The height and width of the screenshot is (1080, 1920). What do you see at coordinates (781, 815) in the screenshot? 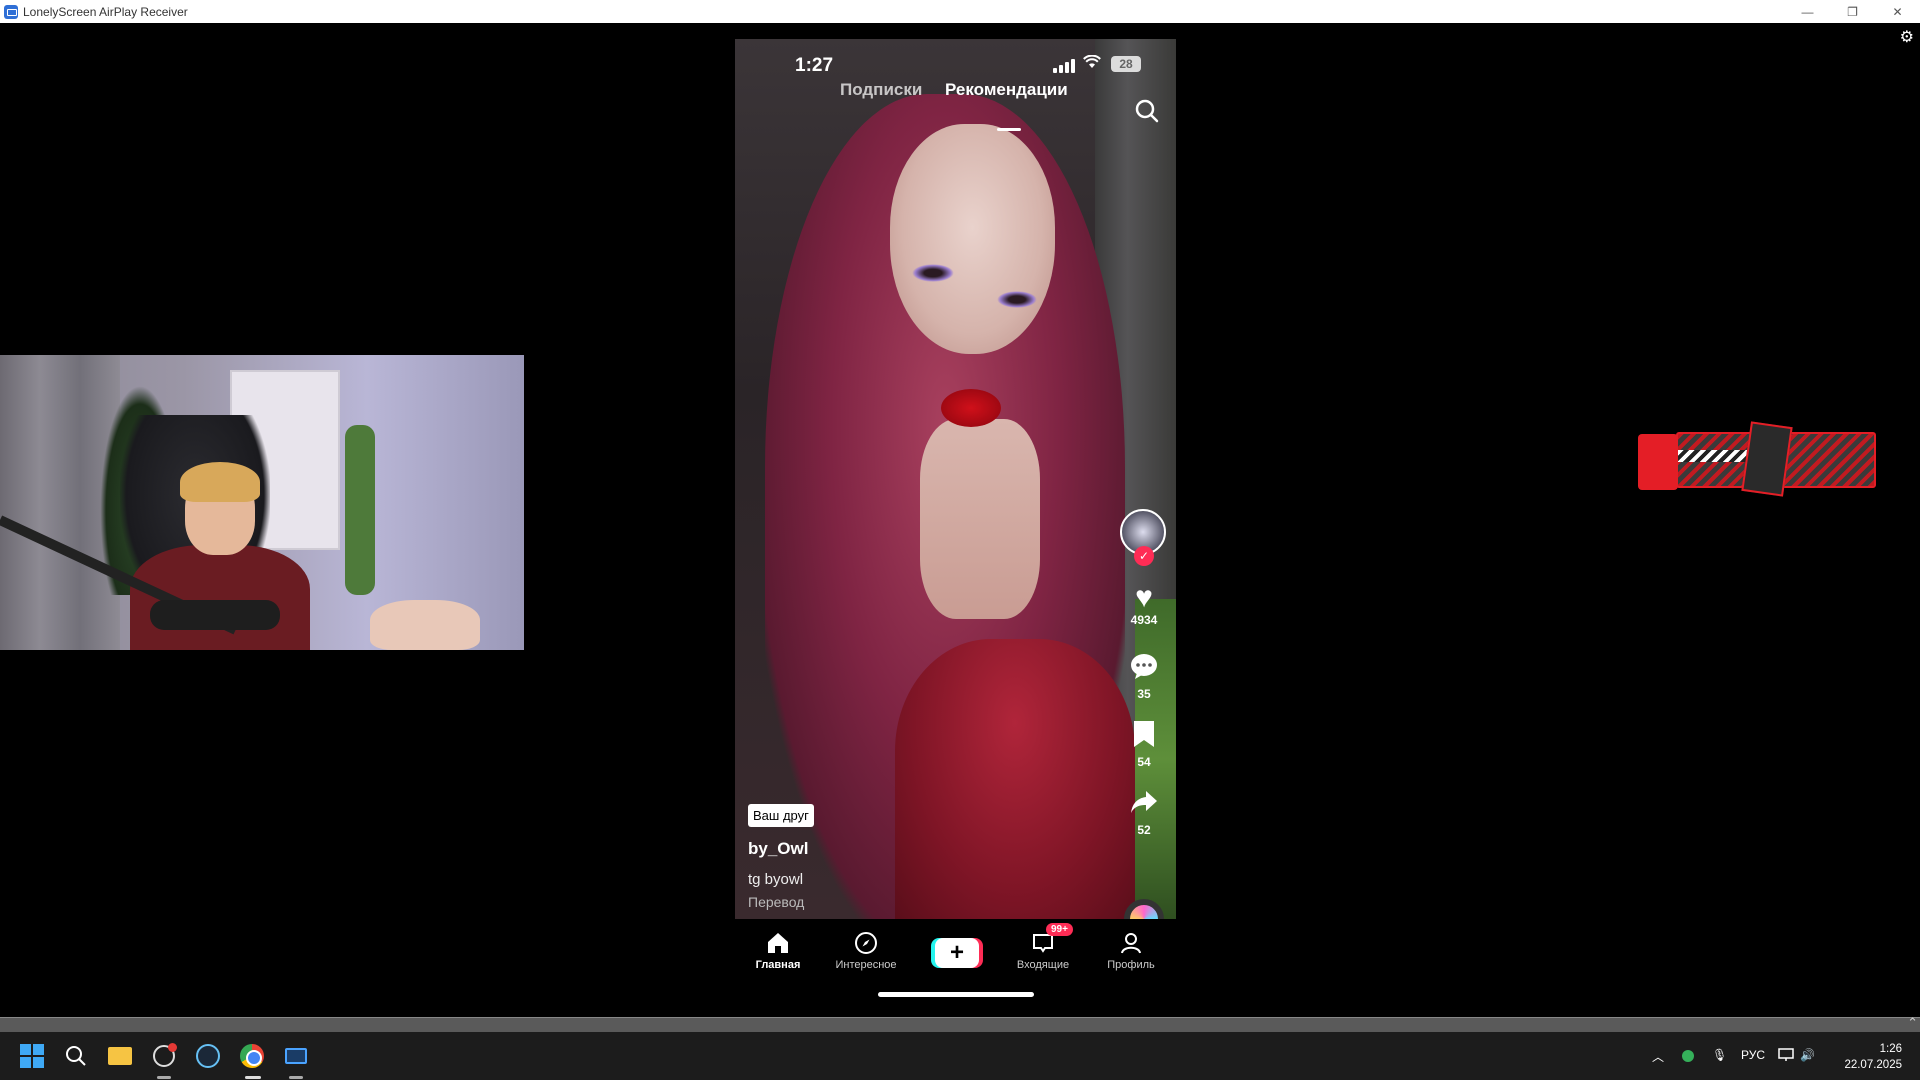
I see `friend-badge: Ваш друг` at bounding box center [781, 815].